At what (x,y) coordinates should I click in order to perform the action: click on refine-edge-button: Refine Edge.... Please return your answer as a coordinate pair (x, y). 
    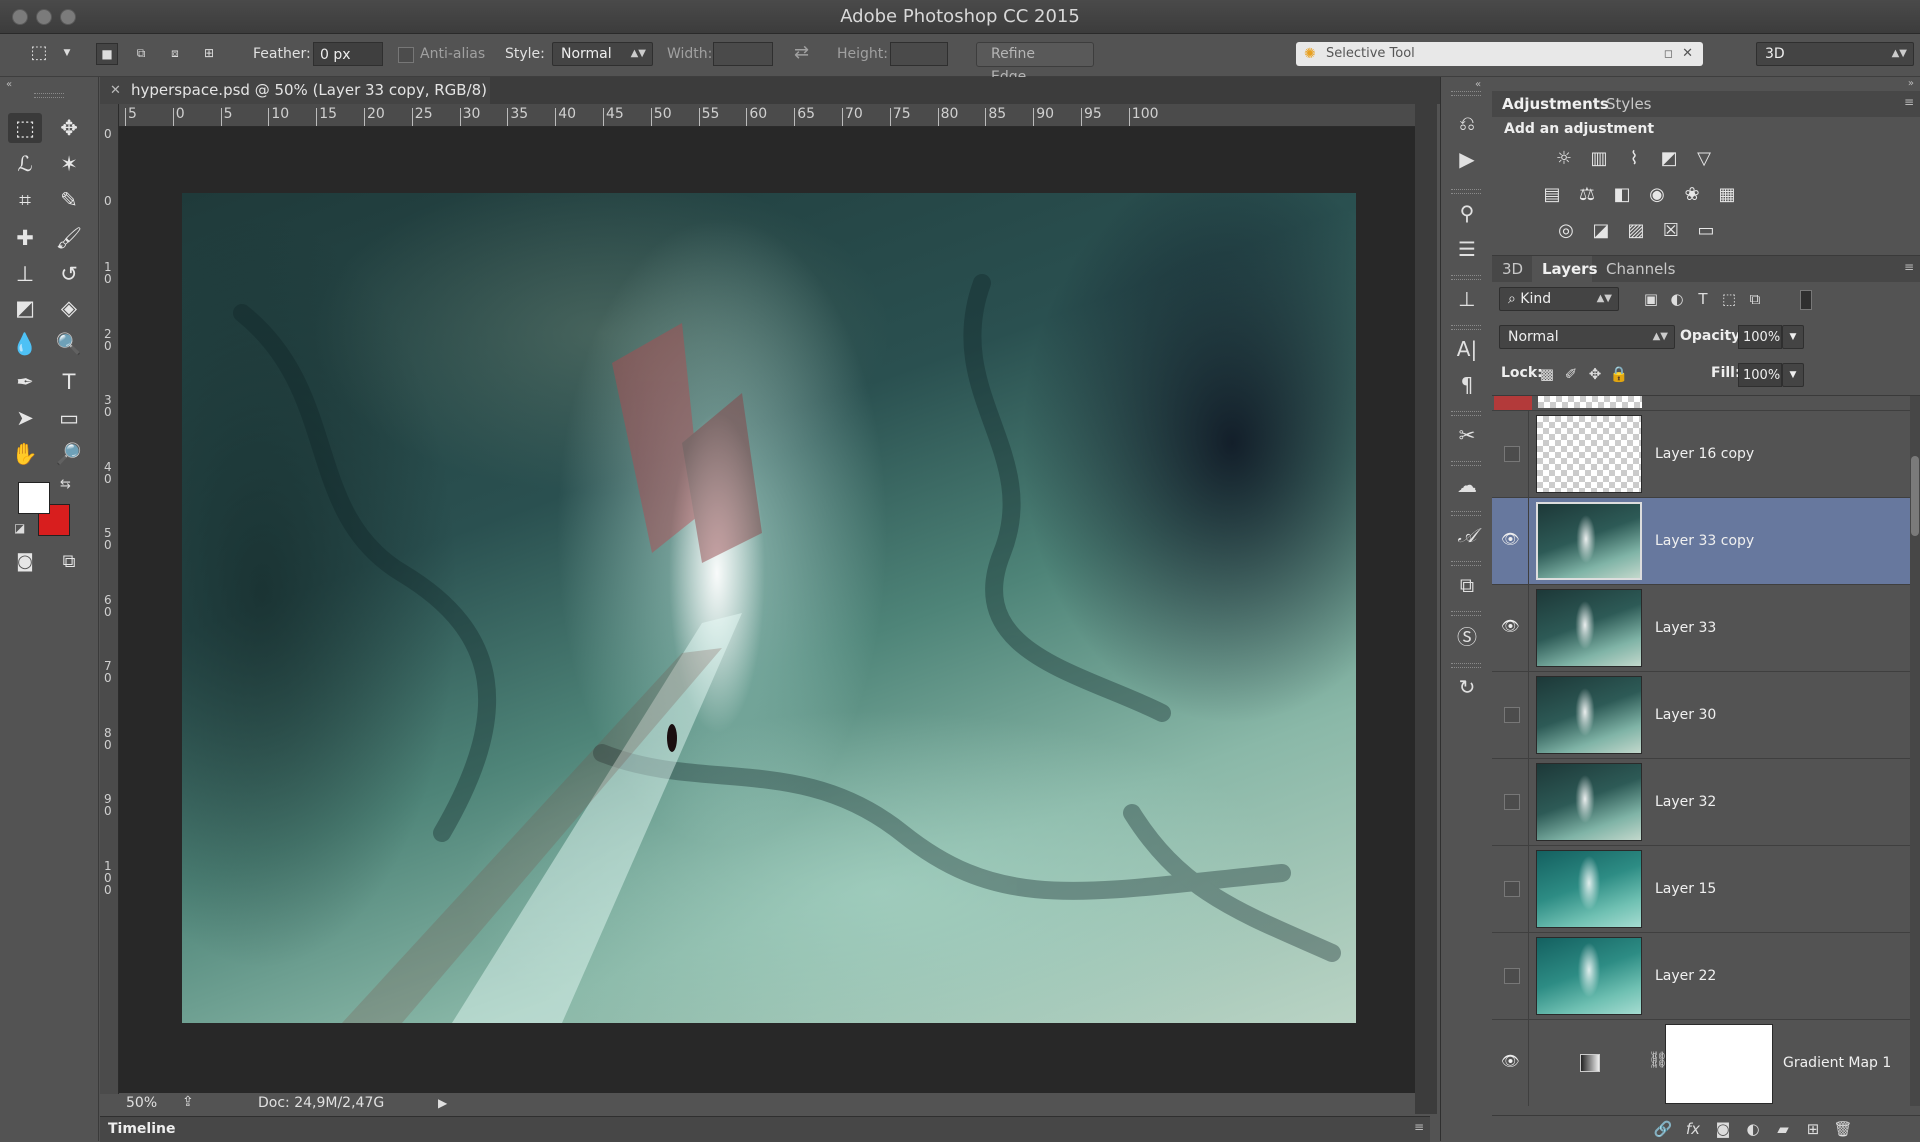
    Looking at the image, I should click on (1035, 63).